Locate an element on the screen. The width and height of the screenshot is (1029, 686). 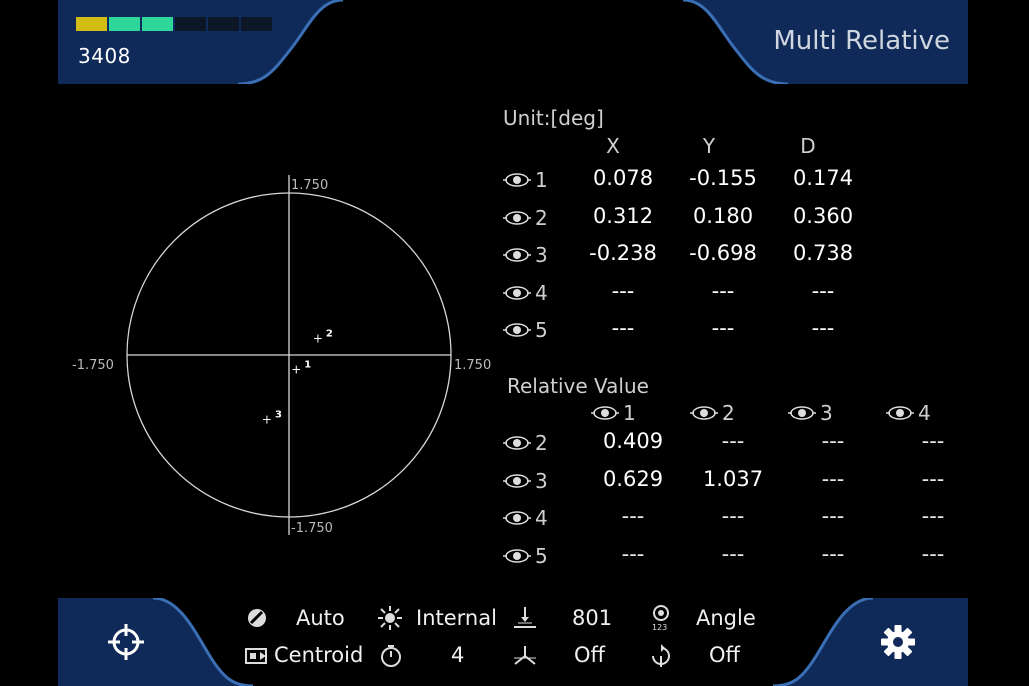
relative-row-label-5: 5 is located at coordinates (525, 556).